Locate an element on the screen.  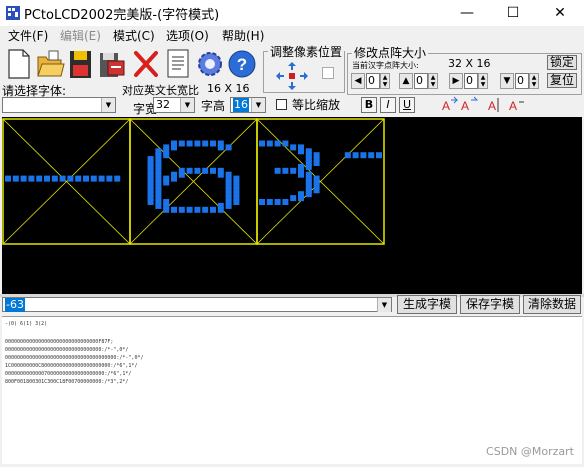
proportional-checkbox is located at coordinates (281, 104).